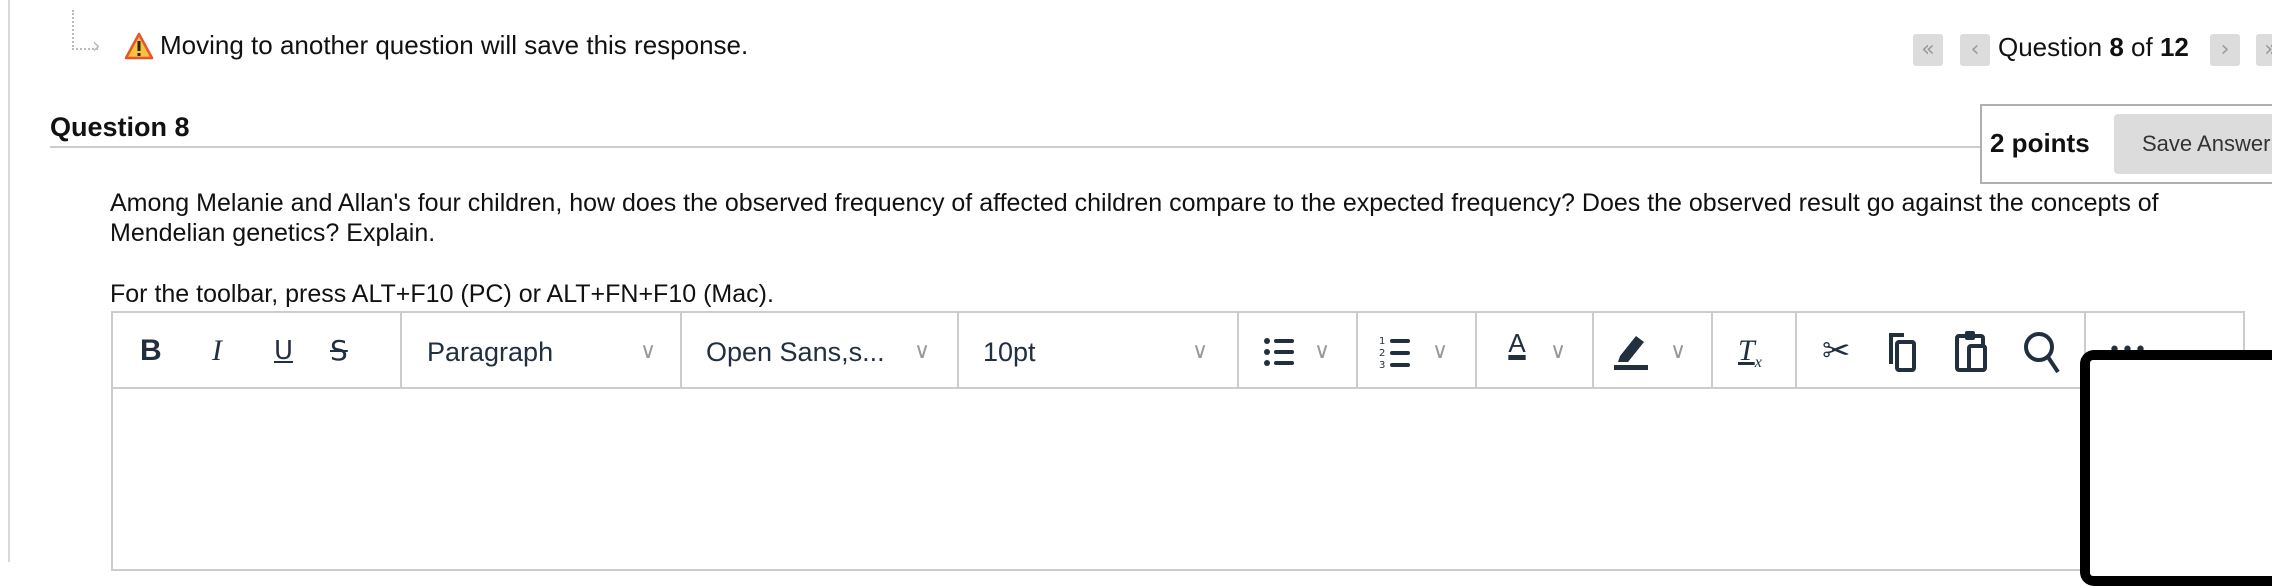  Describe the element at coordinates (1396, 352) in the screenshot. I see `numbered-list-icon: 123` at that location.